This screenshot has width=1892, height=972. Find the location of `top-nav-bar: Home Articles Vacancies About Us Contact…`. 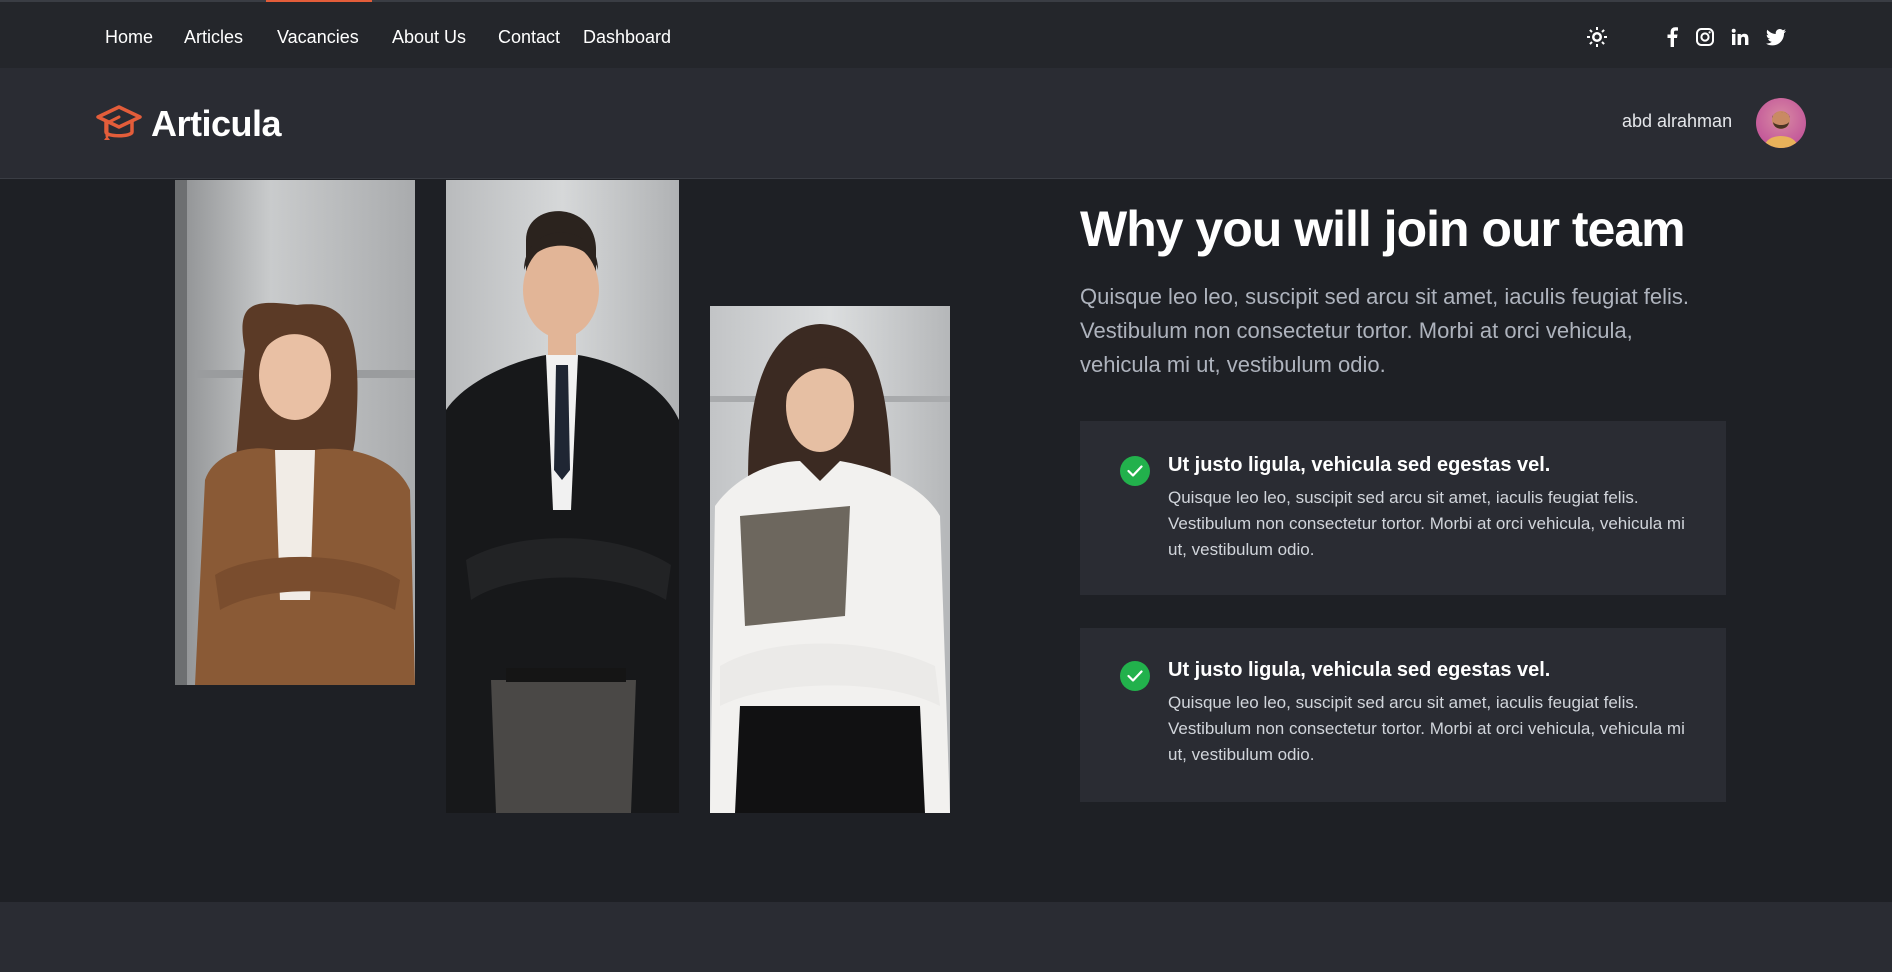

top-nav-bar: Home Articles Vacancies About Us Contact… is located at coordinates (946, 34).